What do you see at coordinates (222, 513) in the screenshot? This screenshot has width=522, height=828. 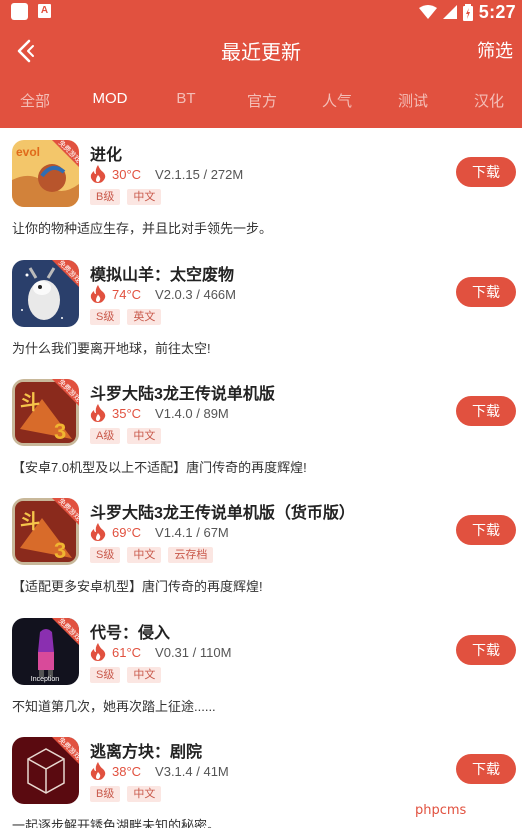 I see `game-title: 斗罗大陆3龙王传说单机版（货币版）` at bounding box center [222, 513].